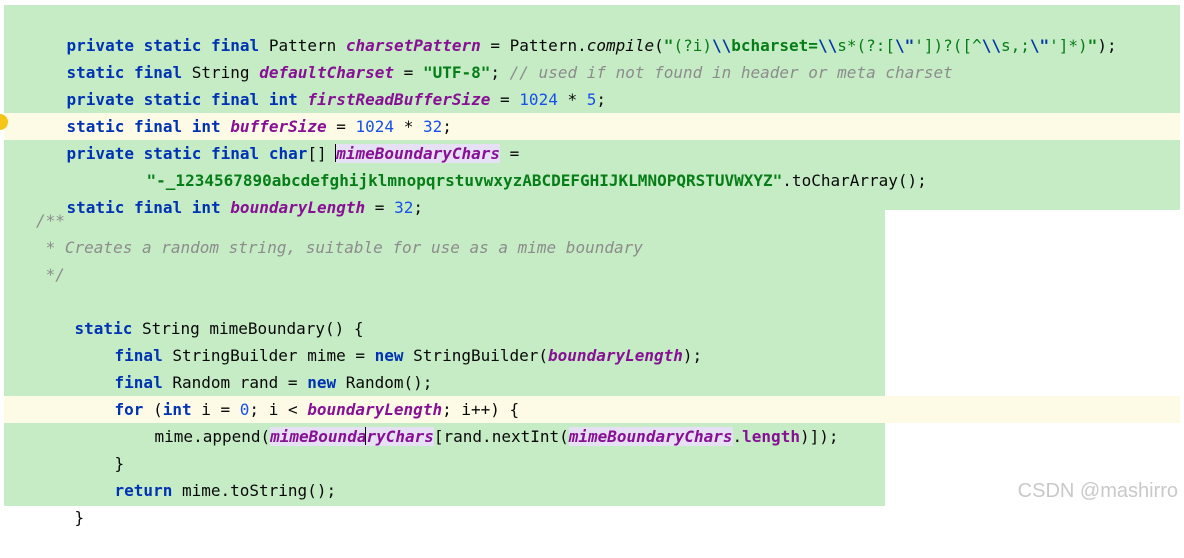 The height and width of the screenshot is (558, 1184). Describe the element at coordinates (400, 436) in the screenshot. I see `field-name: ryChars` at that location.